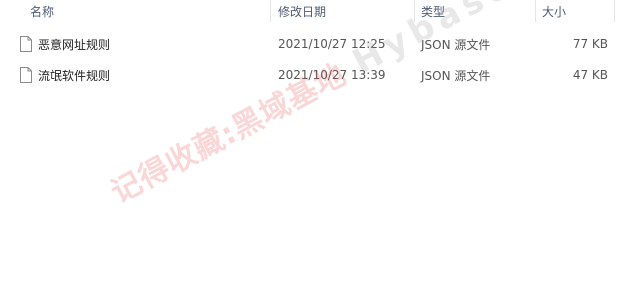 This screenshot has width=638, height=293. I want to click on file-row: 流氓软件规则 2021/10/27 13:39 JSON 源文件 47 KB, so click(319, 75).